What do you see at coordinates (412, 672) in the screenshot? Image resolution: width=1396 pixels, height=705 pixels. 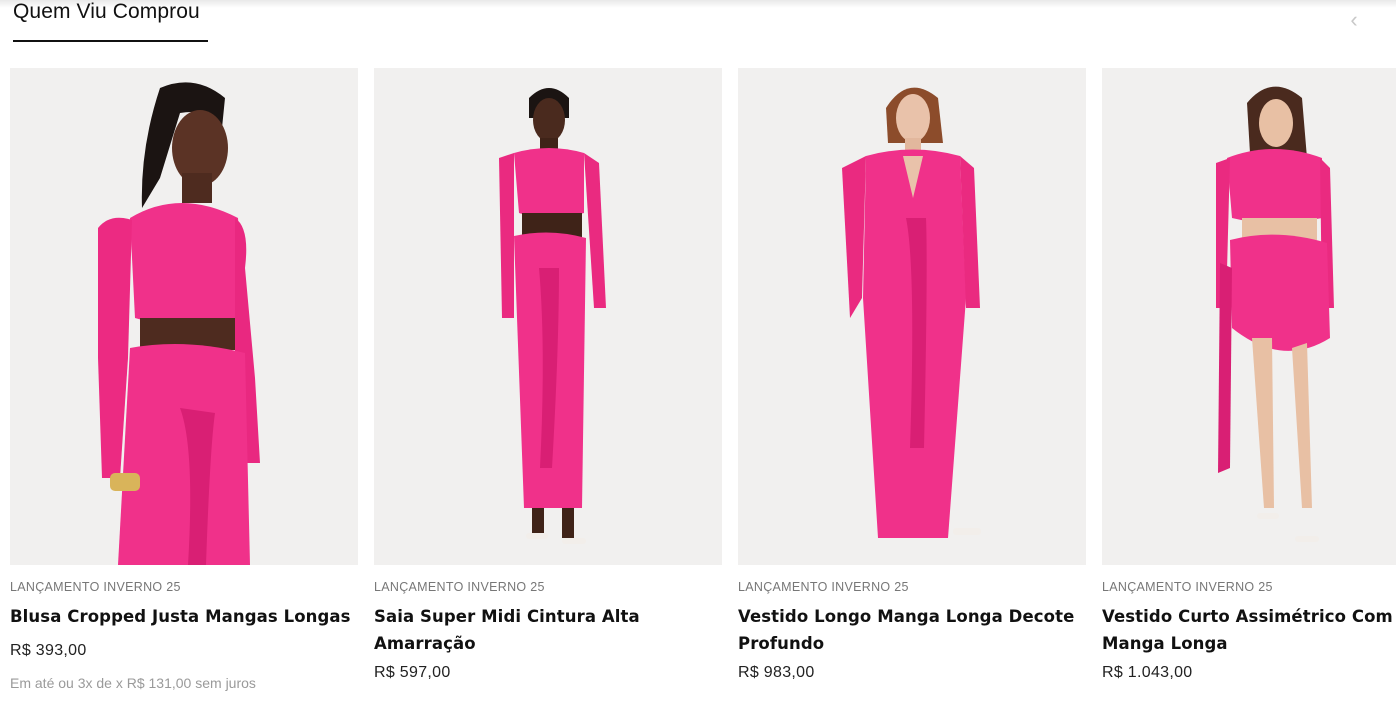 I see `product-price: R$ 597,00` at bounding box center [412, 672].